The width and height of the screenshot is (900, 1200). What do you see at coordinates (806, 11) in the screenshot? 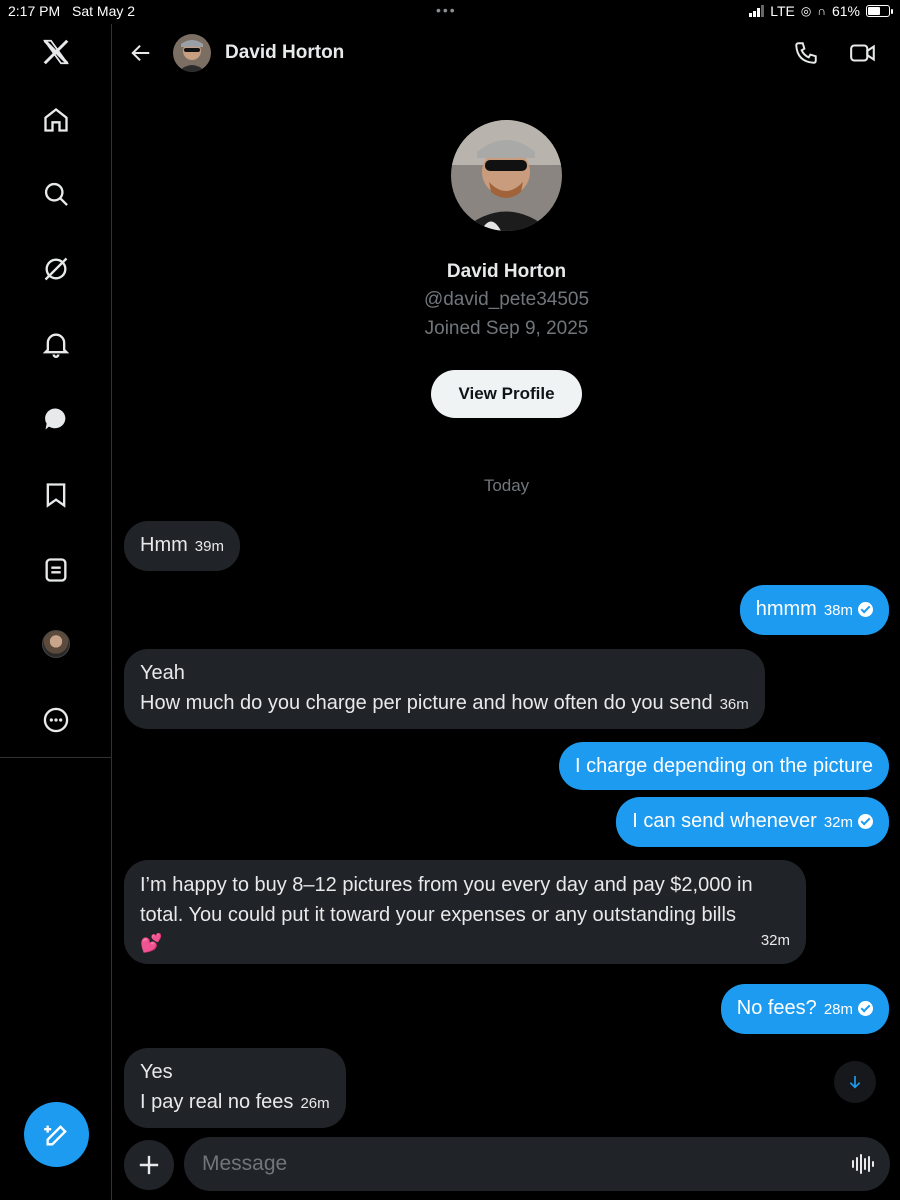
I see `location-icon: ◎` at bounding box center [806, 11].